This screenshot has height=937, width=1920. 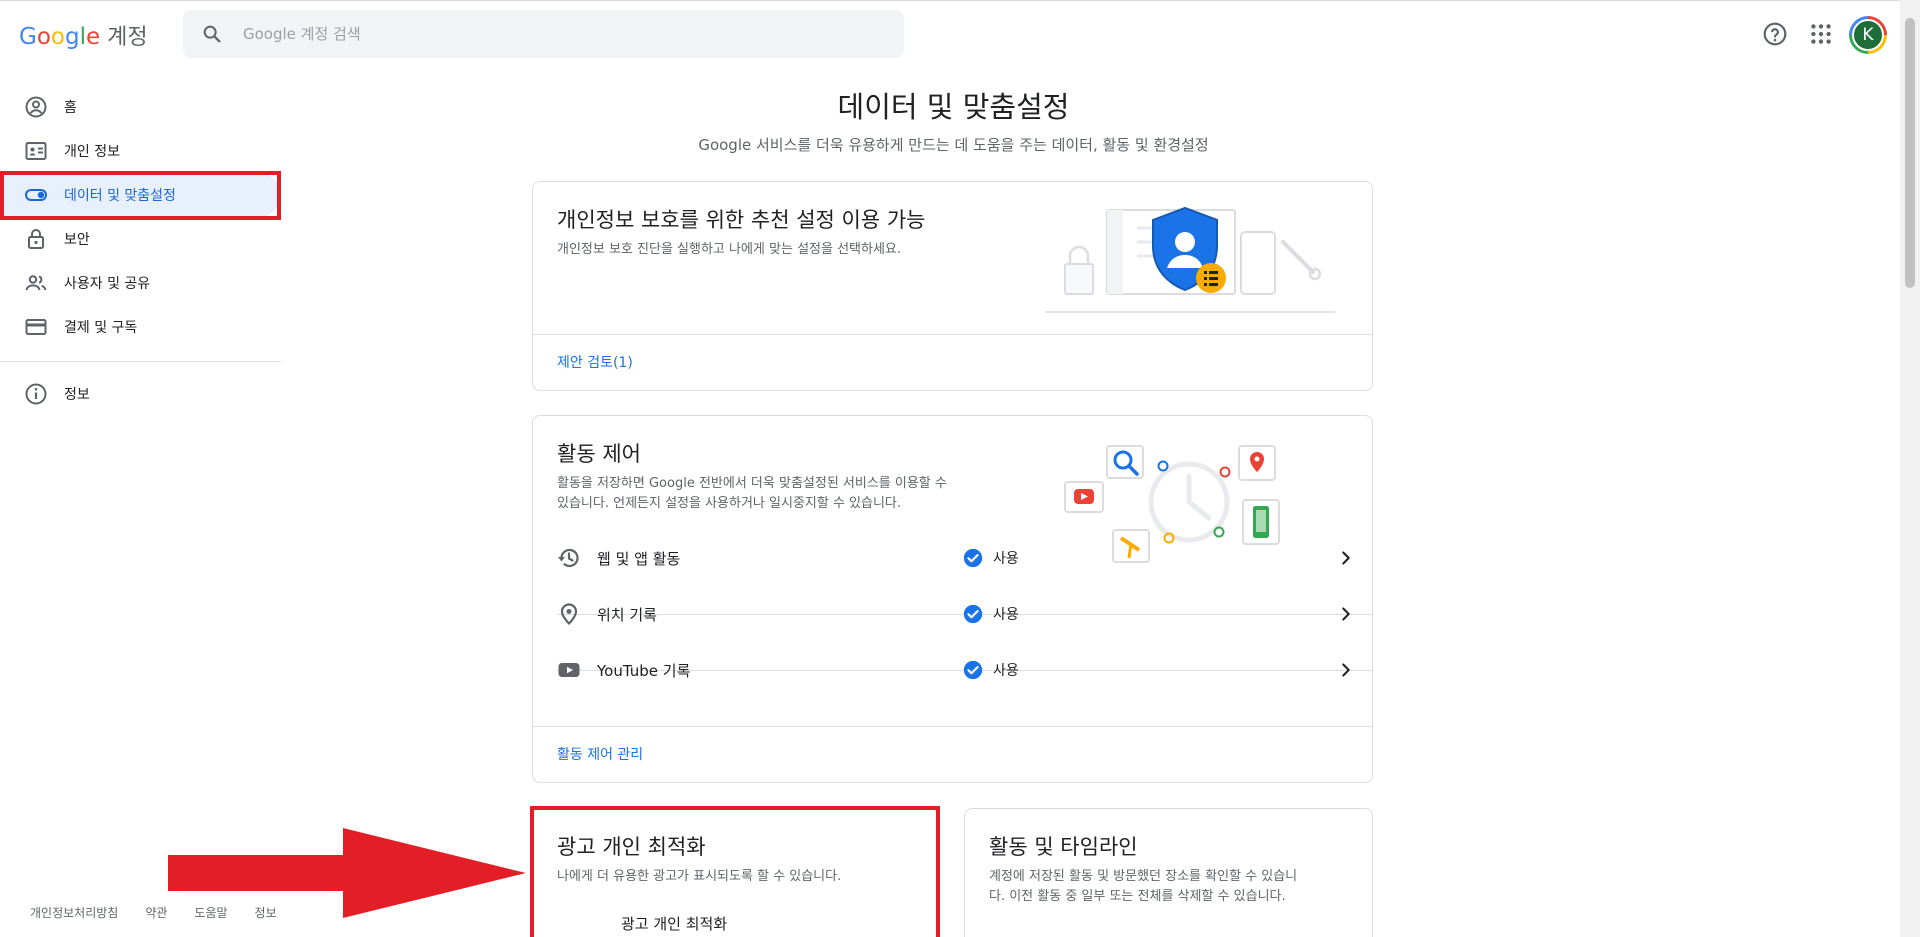 I want to click on scrollbar-thumb, so click(x=1910, y=153).